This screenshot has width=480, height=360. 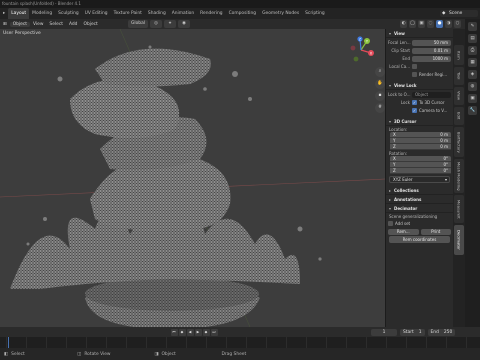 I want to click on wireframe-shading-icon: ◌, so click(x=430, y=24).